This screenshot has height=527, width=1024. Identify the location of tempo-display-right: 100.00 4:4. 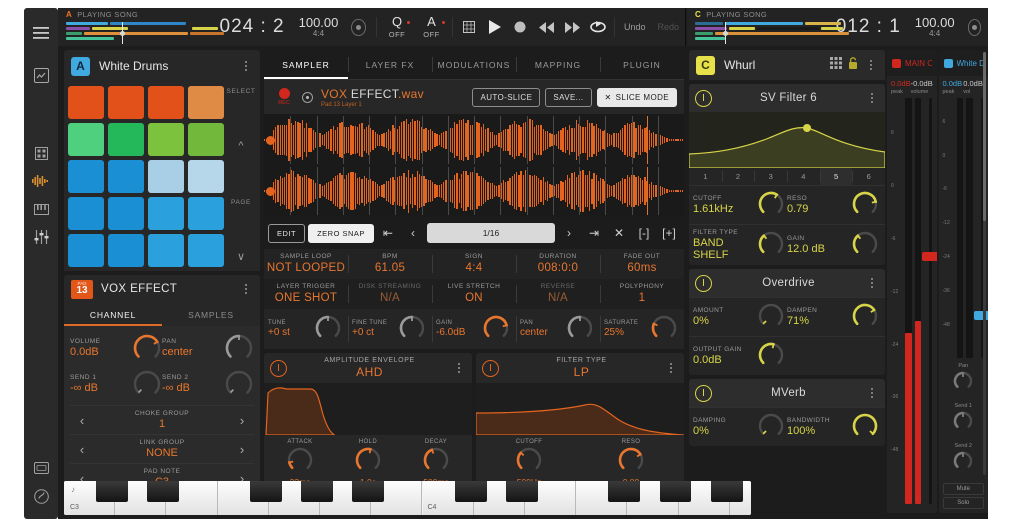
(935, 27).